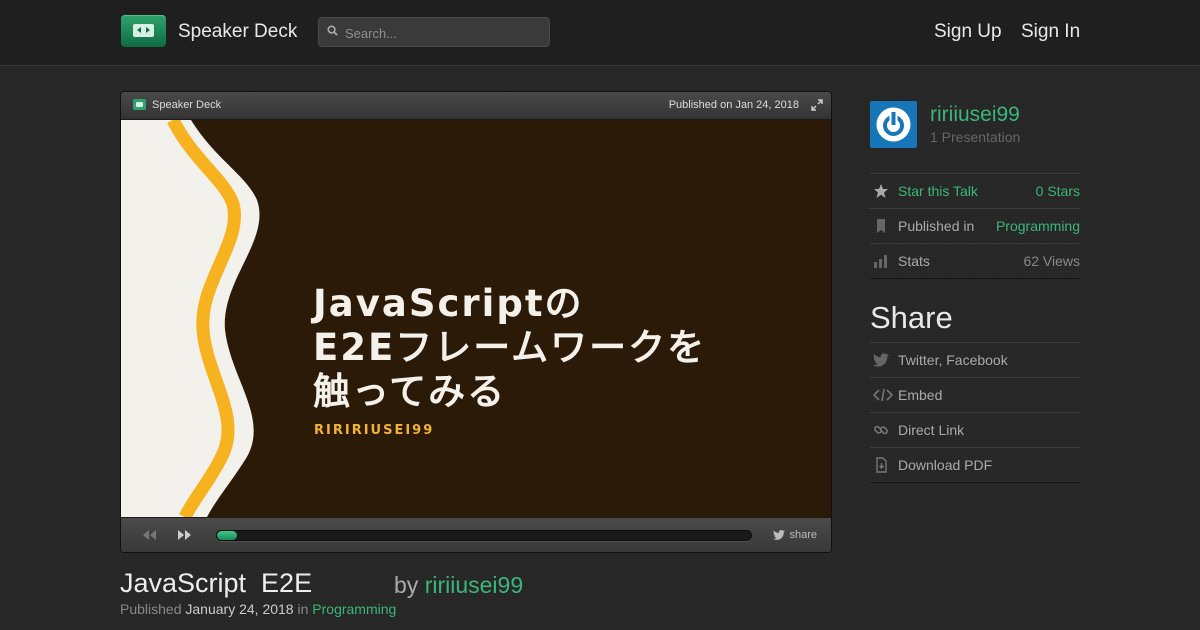  What do you see at coordinates (1051, 261) in the screenshot?
I see `views-count: 62 Views` at bounding box center [1051, 261].